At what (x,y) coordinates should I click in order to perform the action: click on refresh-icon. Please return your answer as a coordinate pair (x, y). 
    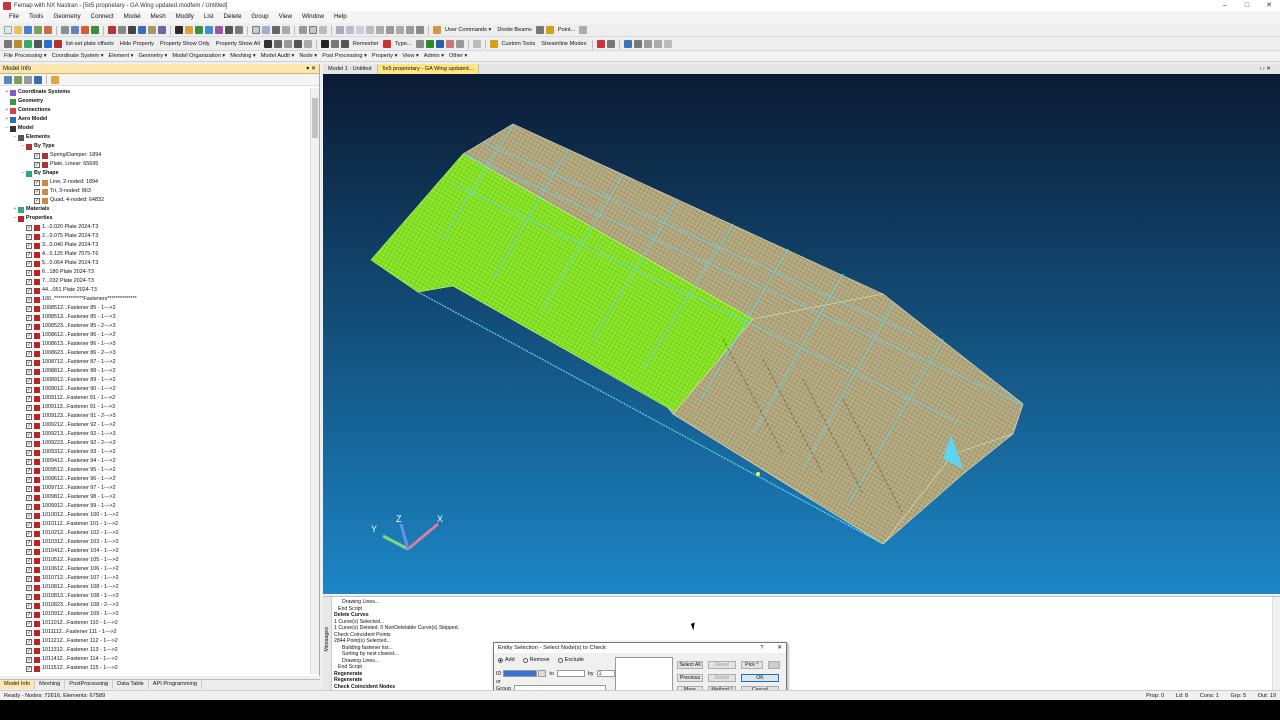
    Looking at the image, I should click on (38, 79).